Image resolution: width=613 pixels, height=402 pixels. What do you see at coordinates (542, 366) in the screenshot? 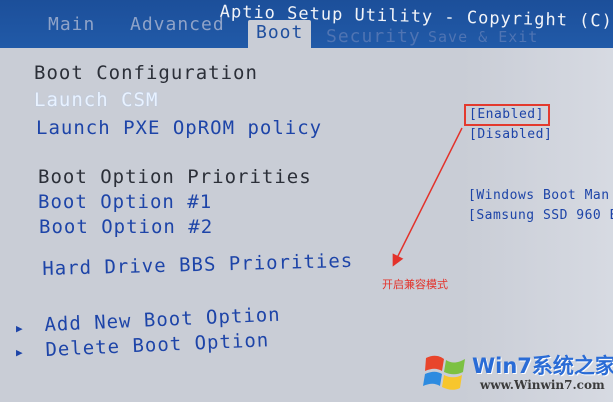
I see `watermark-text: Win7系统之家` at bounding box center [542, 366].